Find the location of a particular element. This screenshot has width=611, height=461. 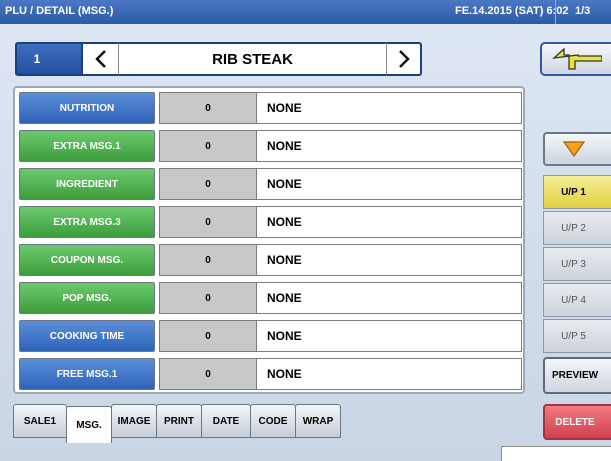

return-arrow-icon is located at coordinates (577, 58).